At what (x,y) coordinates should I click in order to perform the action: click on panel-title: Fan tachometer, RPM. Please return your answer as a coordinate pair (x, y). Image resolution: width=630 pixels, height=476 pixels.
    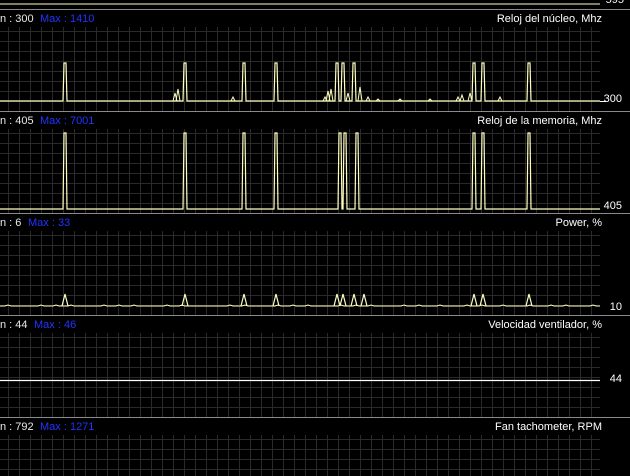
    Looking at the image, I should click on (548, 427).